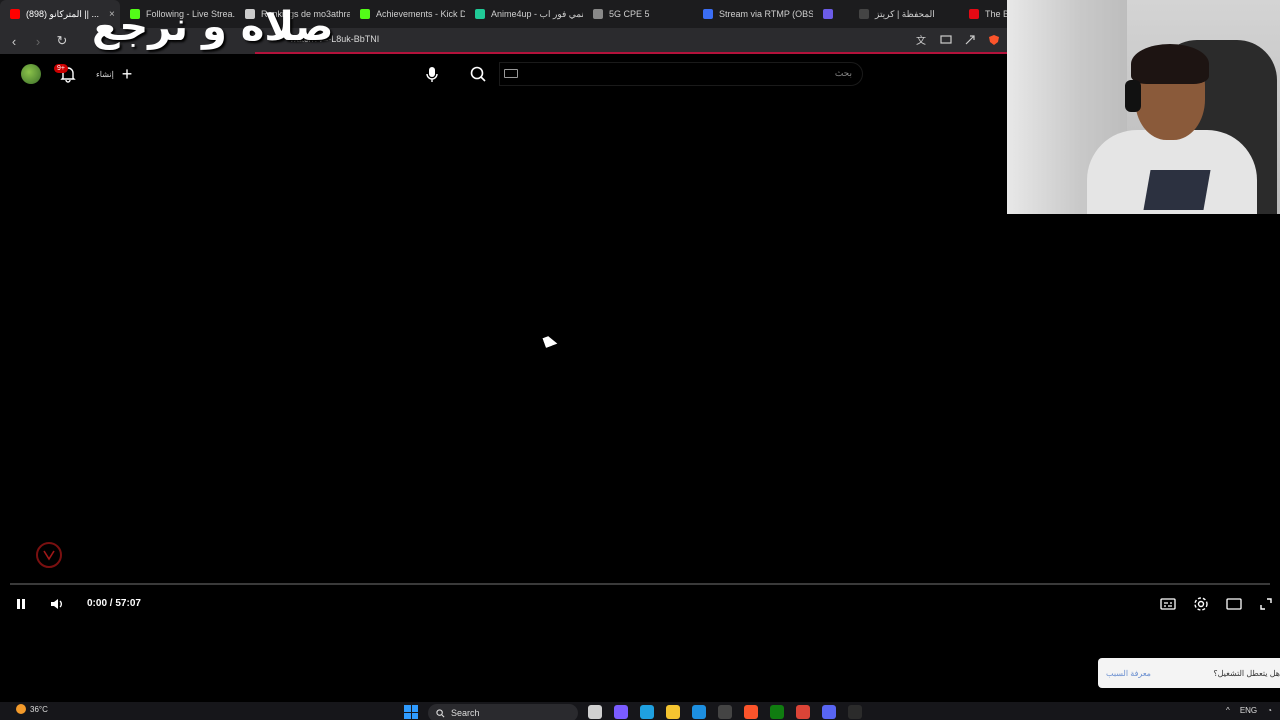 The image size is (1280, 720). Describe the element at coordinates (537, 13) in the screenshot. I see `tab-label: Anime4up - أنمي فور اب` at that location.